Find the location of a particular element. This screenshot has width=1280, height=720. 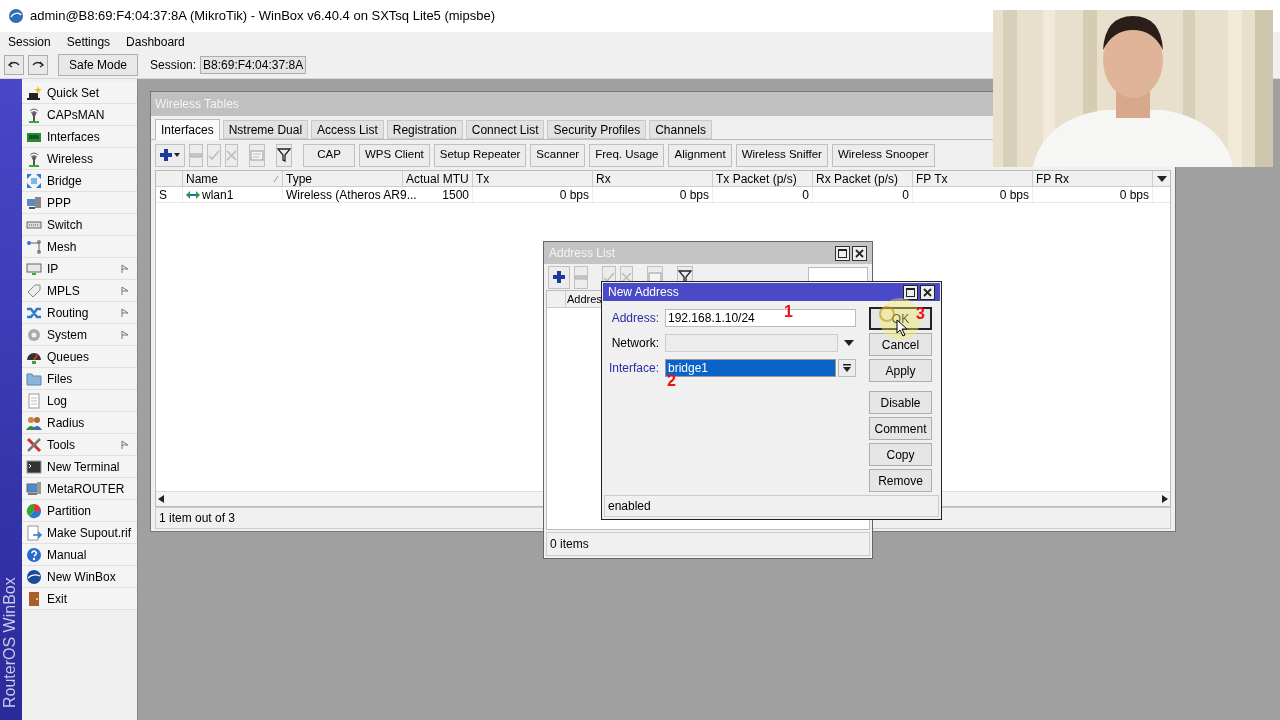

session-field: B8:69:F4:04:37:8A is located at coordinates (253, 64).